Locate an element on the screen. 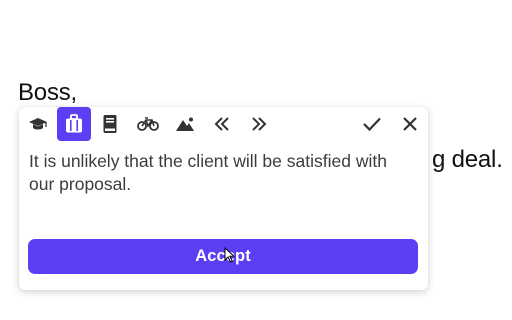 This screenshot has width=512, height=320. double-chevron-right-icon is located at coordinates (259, 124).